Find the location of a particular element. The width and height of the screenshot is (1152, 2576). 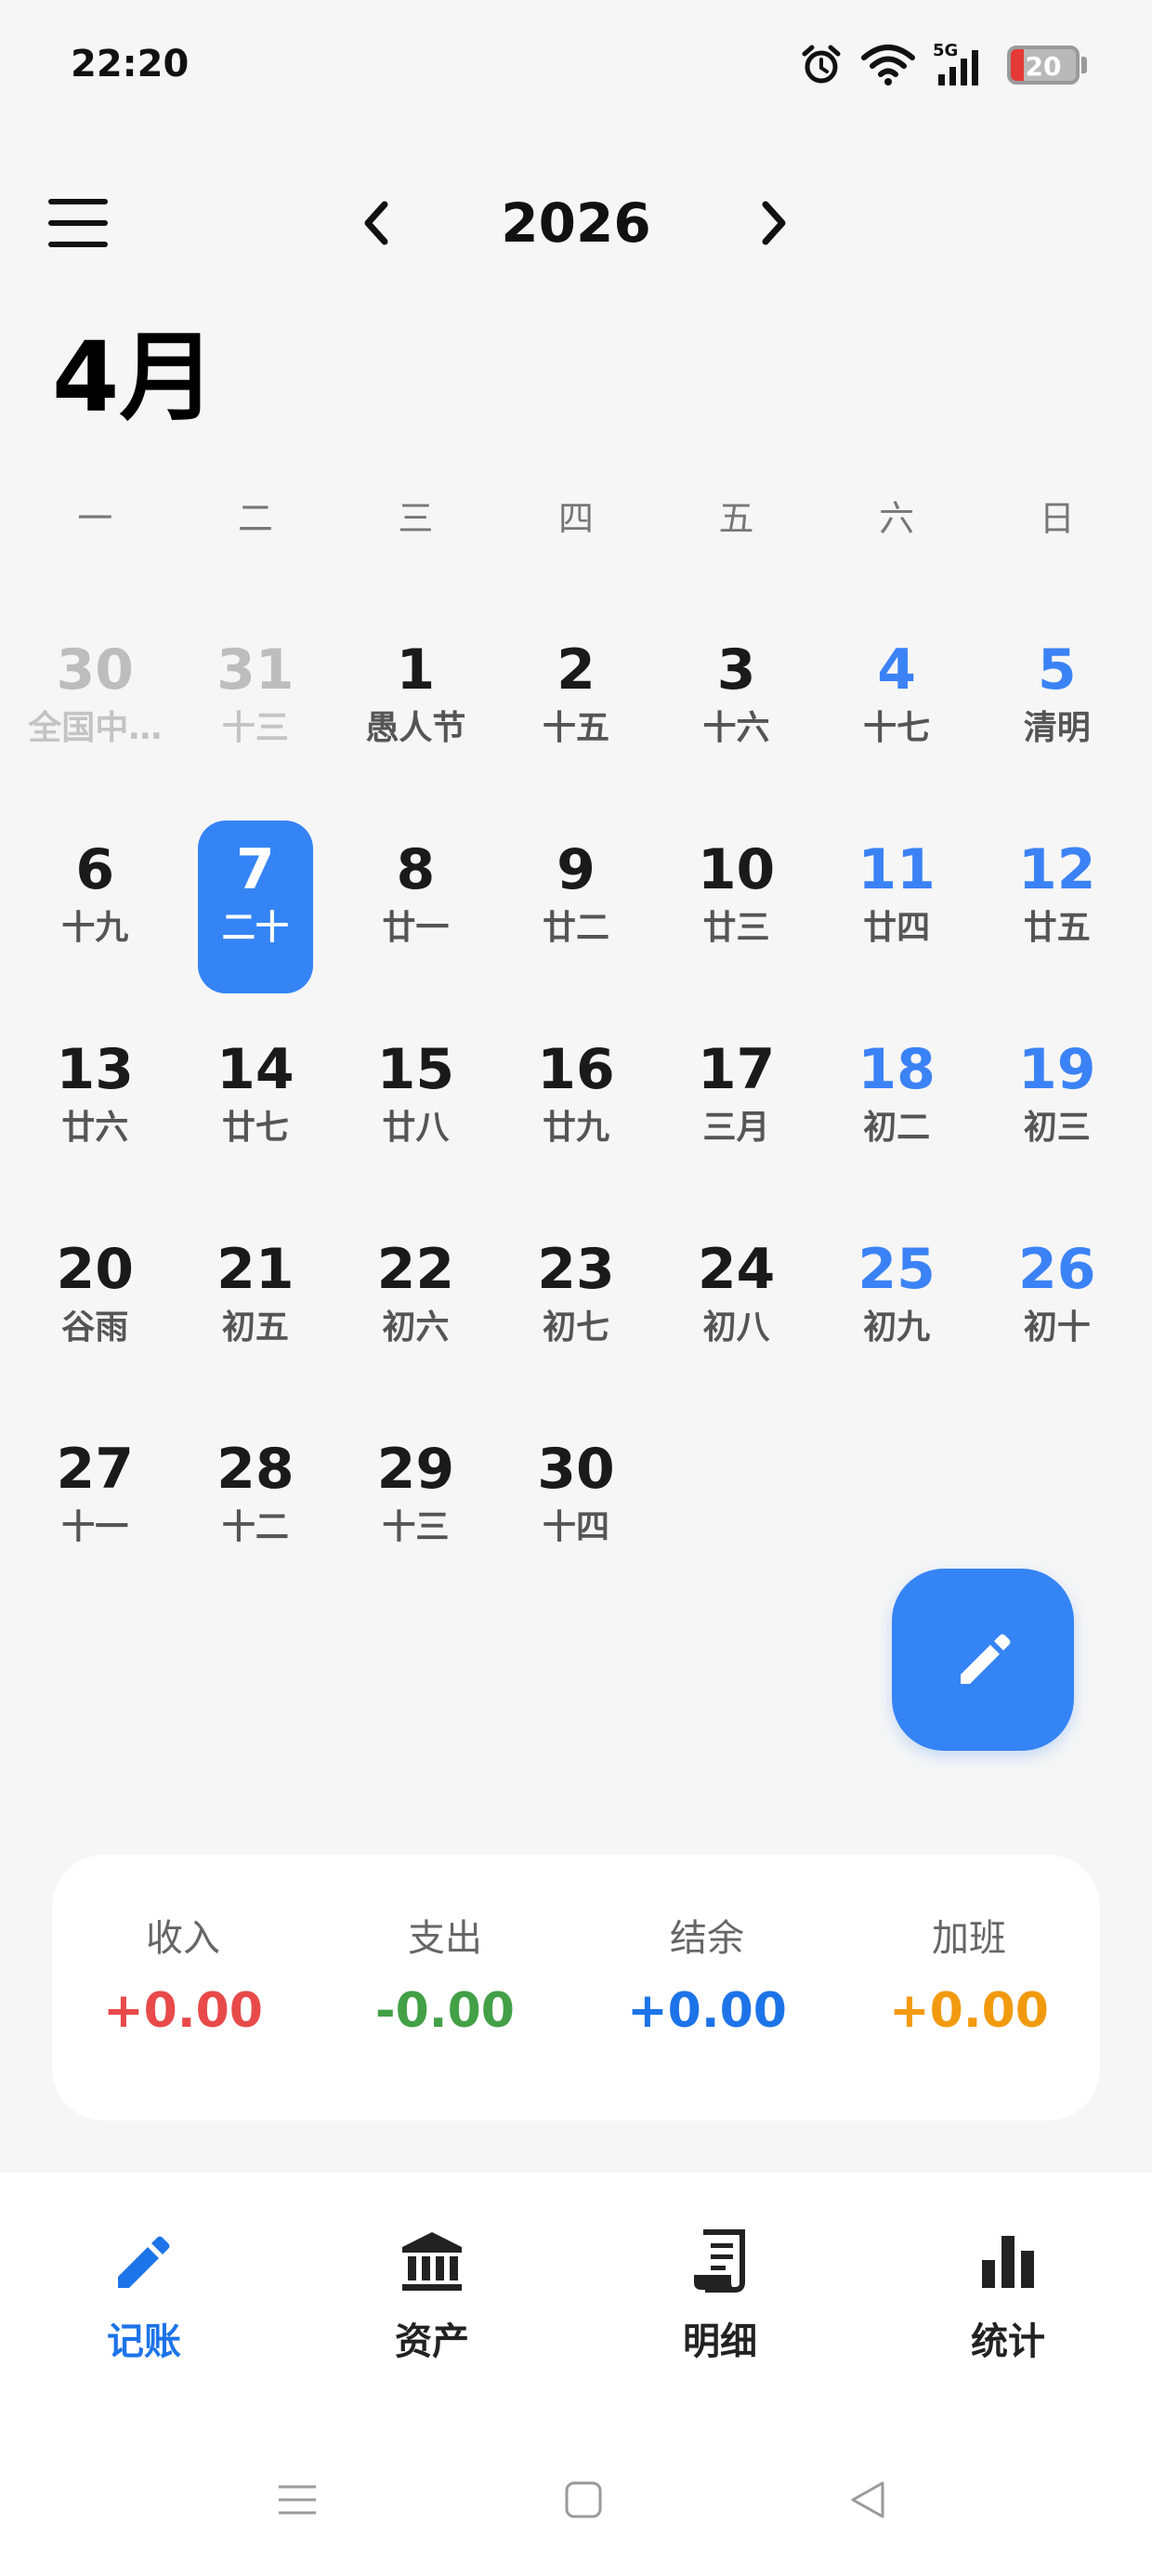

lunar-date: 初三 is located at coordinates (1057, 1128).